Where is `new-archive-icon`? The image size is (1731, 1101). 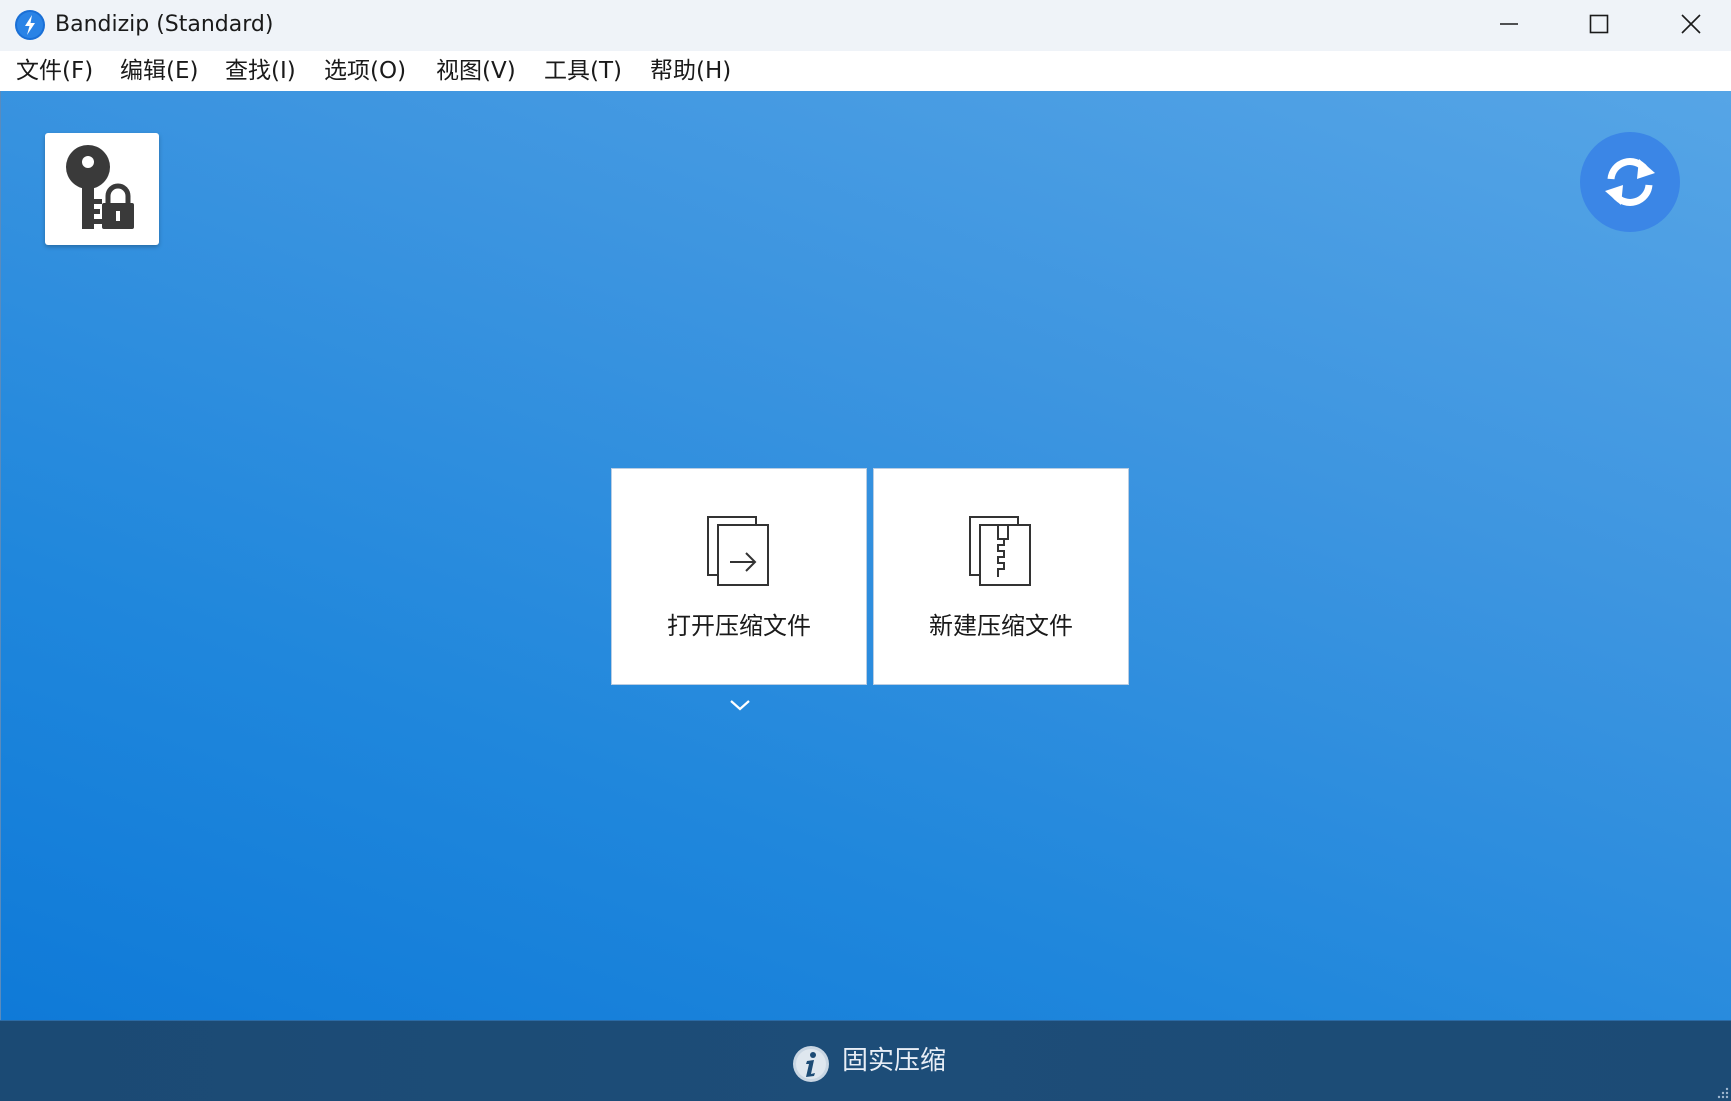 new-archive-icon is located at coordinates (1000, 551).